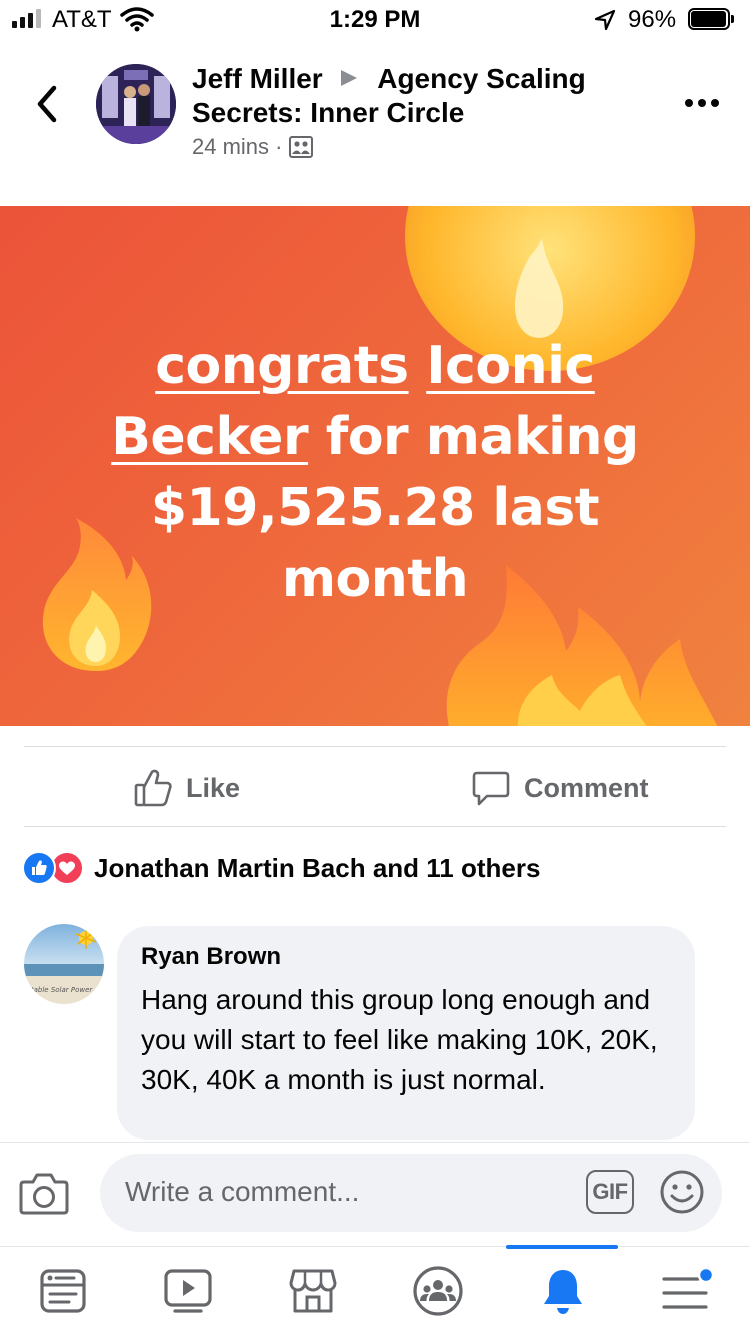  I want to click on reactions-summary: Jonathan Martin Bach and 11 others, so click(322, 868).